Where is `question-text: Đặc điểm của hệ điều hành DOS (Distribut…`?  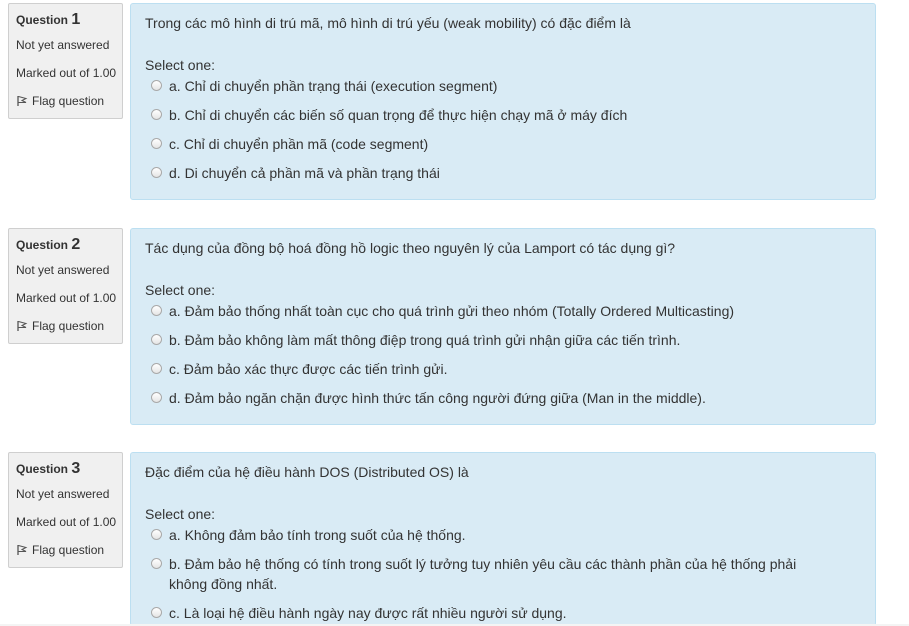 question-text: Đặc điểm của hệ điều hành DOS (Distribut… is located at coordinates (307, 472).